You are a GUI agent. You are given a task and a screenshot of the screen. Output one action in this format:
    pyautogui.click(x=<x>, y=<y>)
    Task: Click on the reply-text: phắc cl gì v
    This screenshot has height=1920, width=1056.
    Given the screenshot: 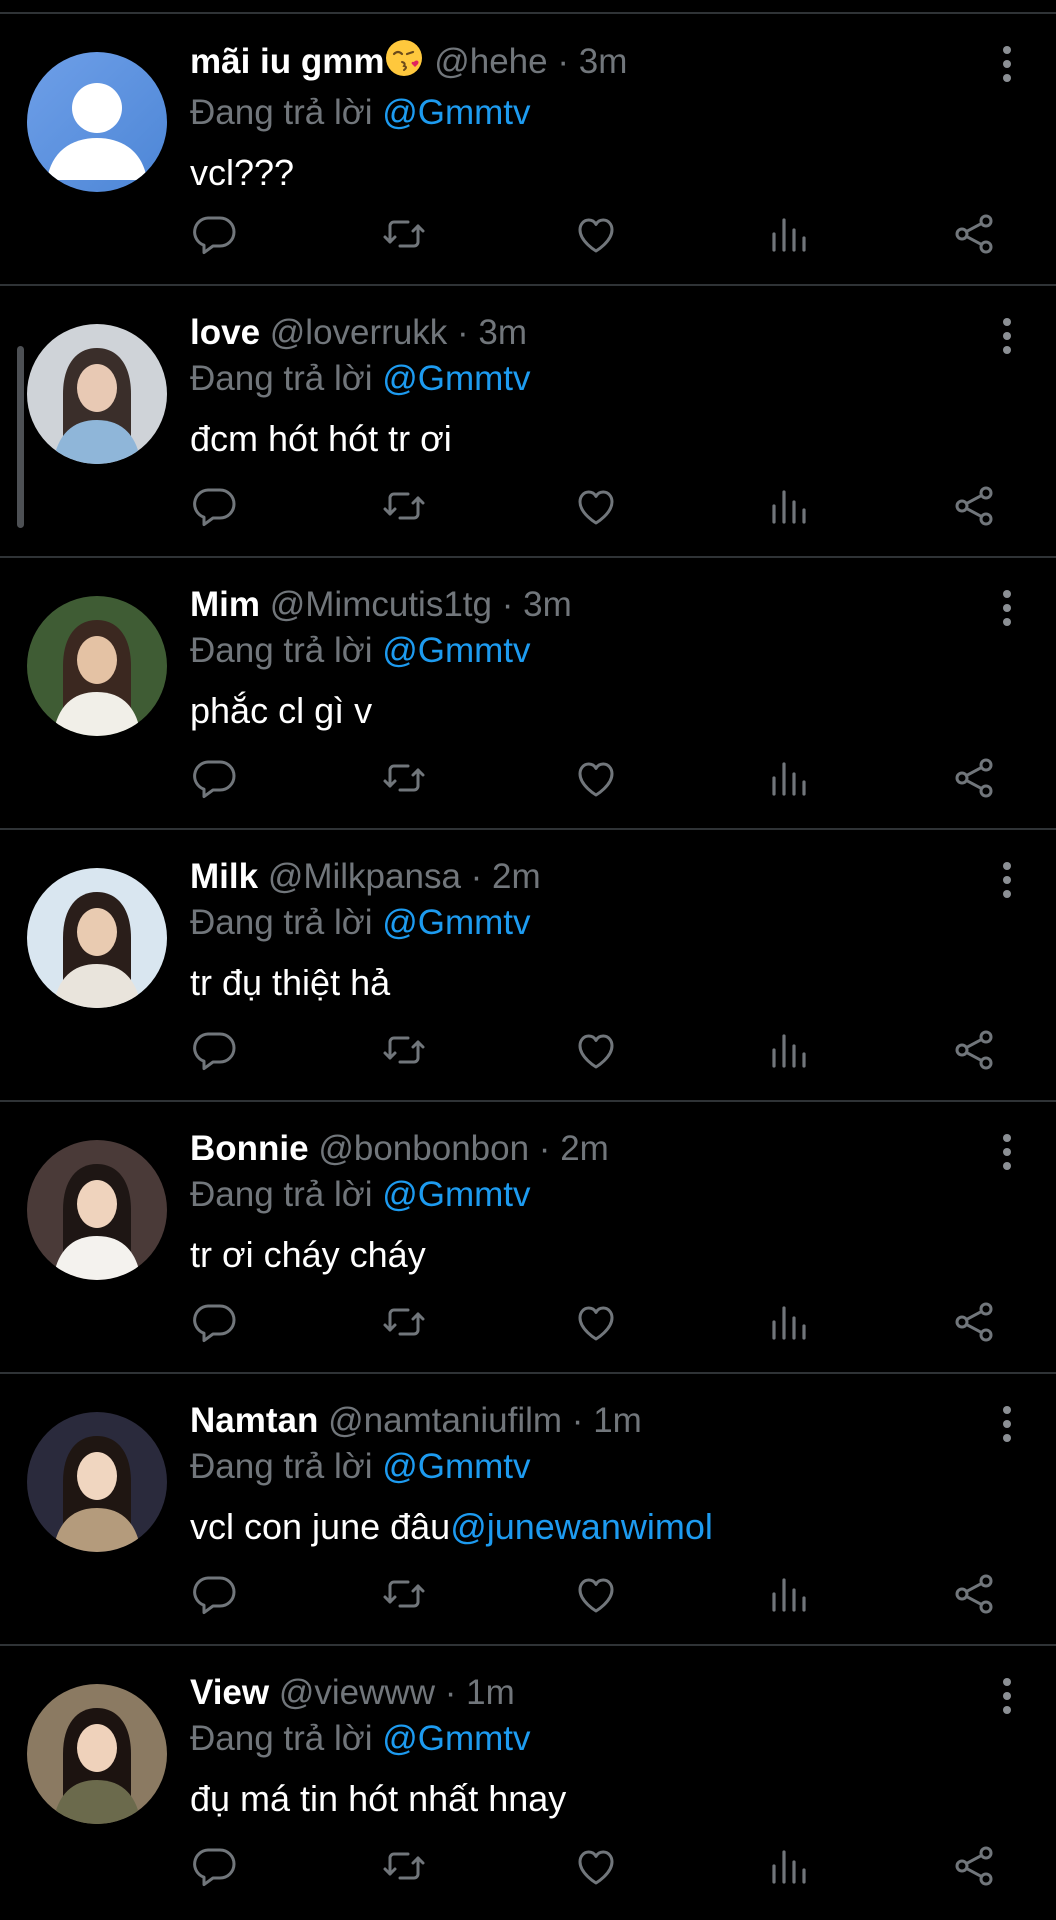 What is the action you would take?
    pyautogui.click(x=593, y=711)
    